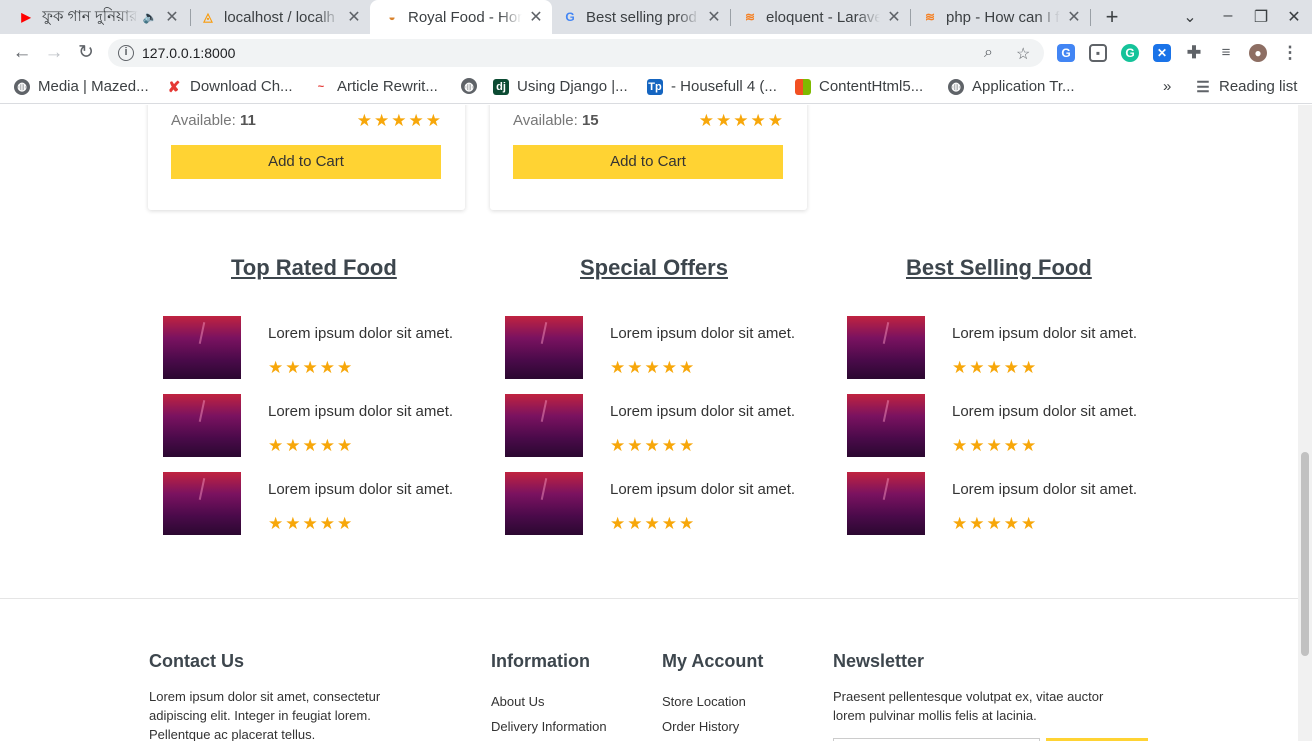  What do you see at coordinates (700, 726) in the screenshot?
I see `footer-link-order-history: Order History` at bounding box center [700, 726].